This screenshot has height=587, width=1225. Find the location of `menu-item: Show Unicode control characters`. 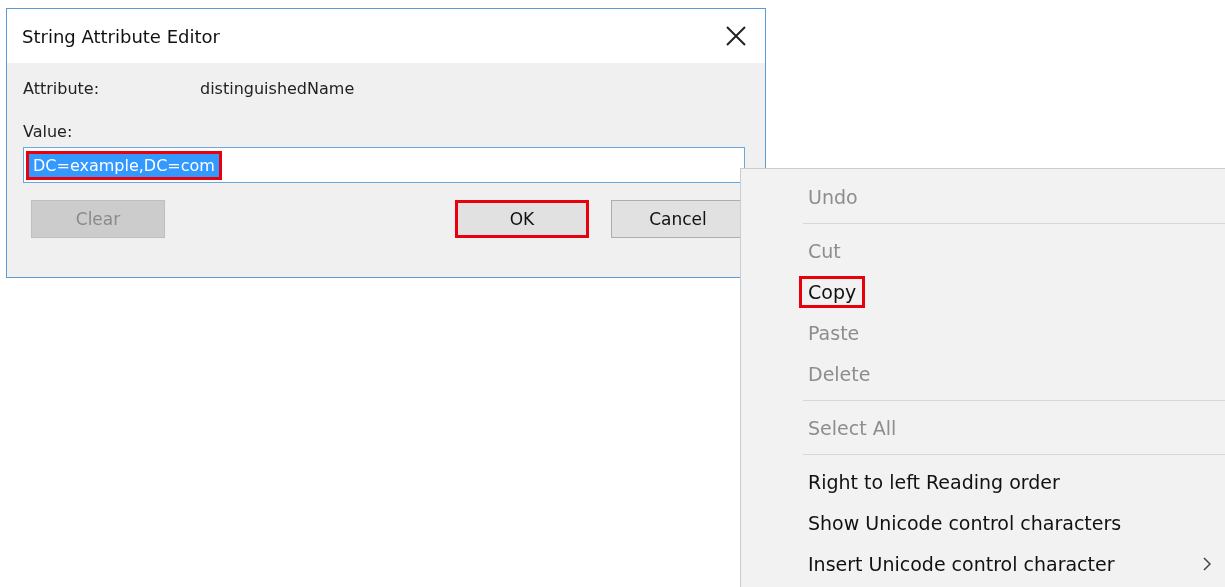

menu-item: Show Unicode control characters is located at coordinates (965, 522).